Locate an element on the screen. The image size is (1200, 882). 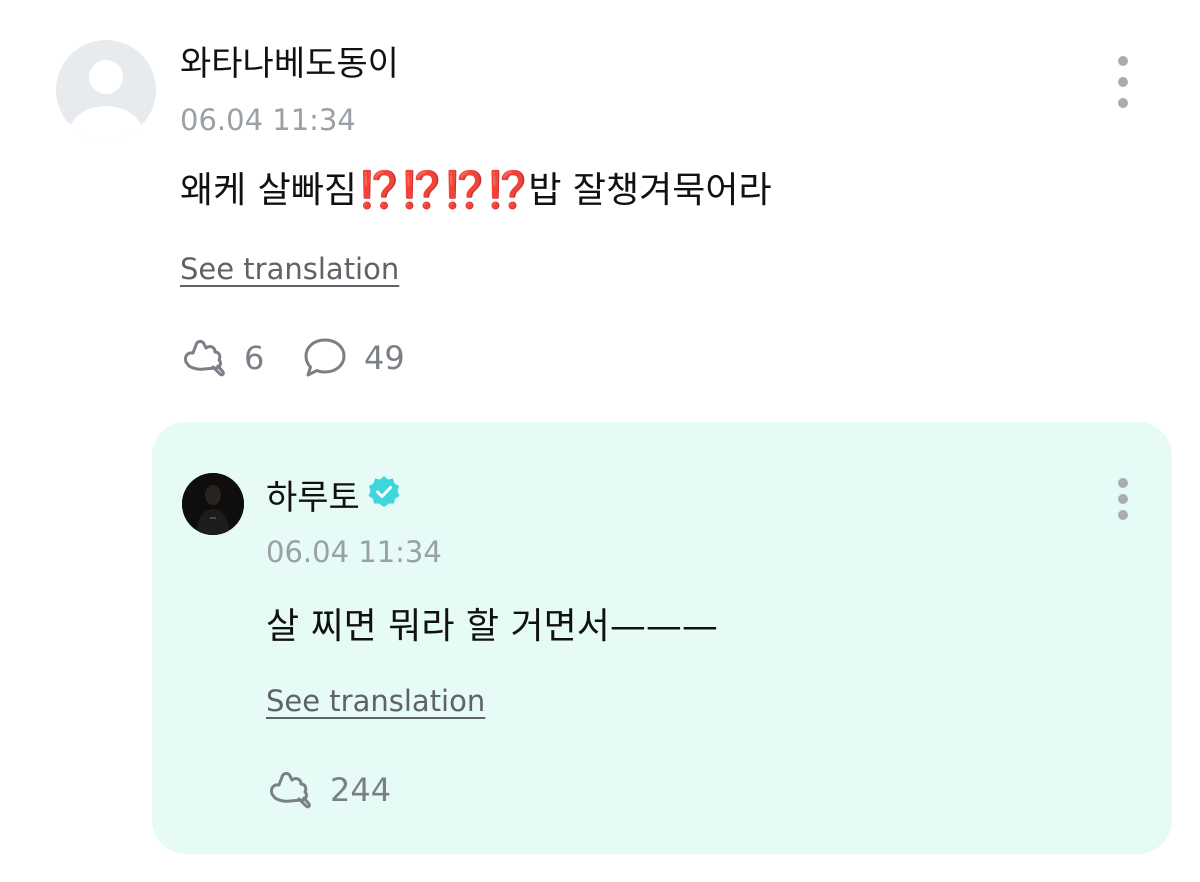
reply-more-options-button is located at coordinates (1124, 506).